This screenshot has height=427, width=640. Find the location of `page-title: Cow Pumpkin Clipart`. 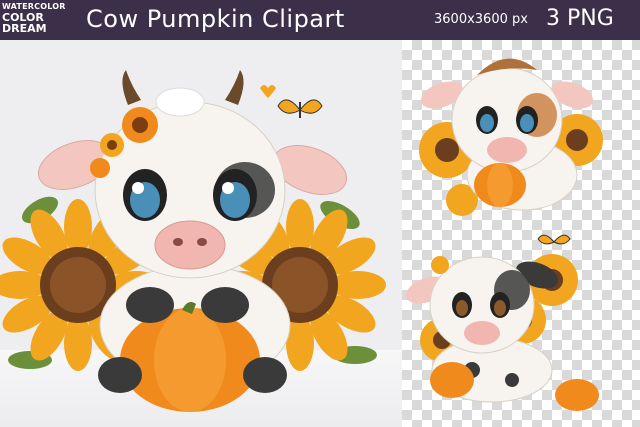

page-title: Cow Pumpkin Clipart is located at coordinates (215, 19).